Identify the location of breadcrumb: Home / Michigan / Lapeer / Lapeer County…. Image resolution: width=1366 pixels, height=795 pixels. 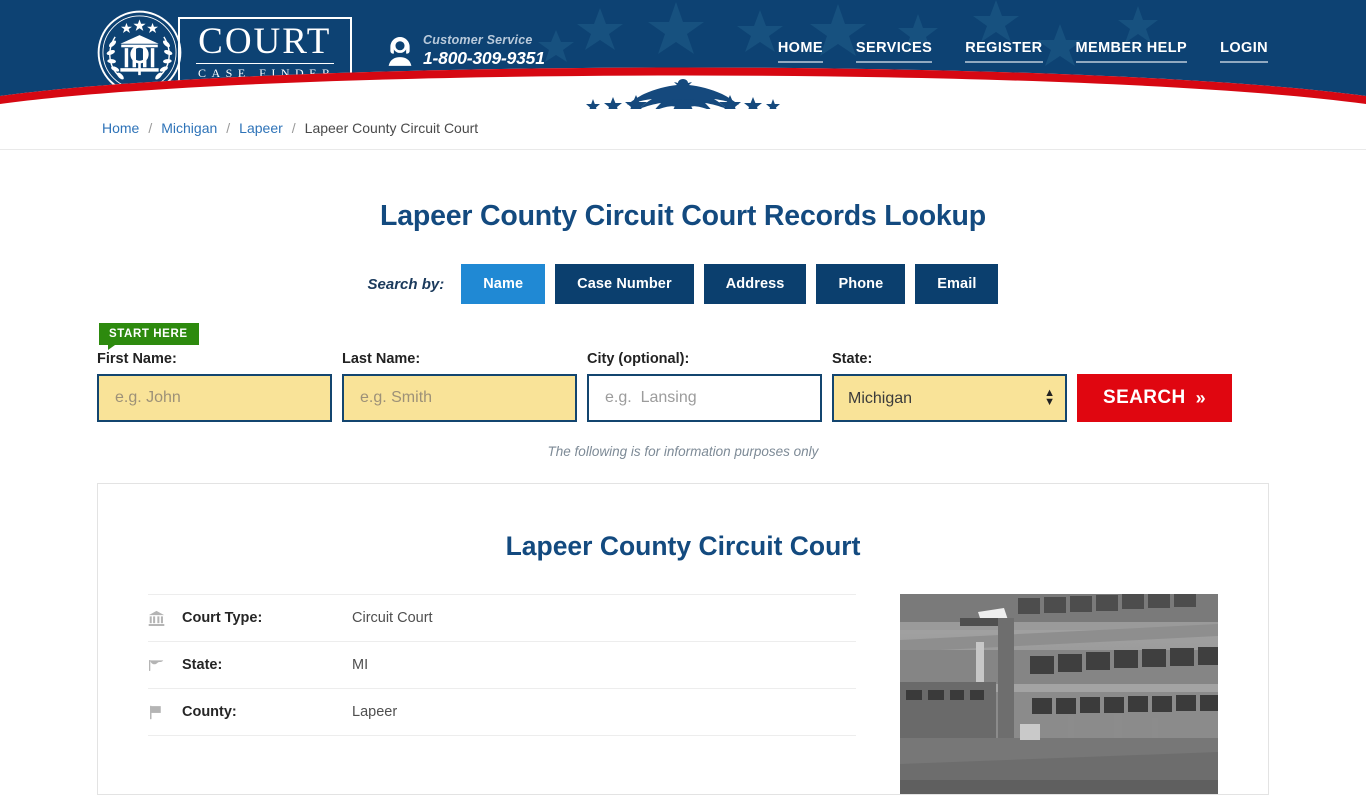
(239, 128).